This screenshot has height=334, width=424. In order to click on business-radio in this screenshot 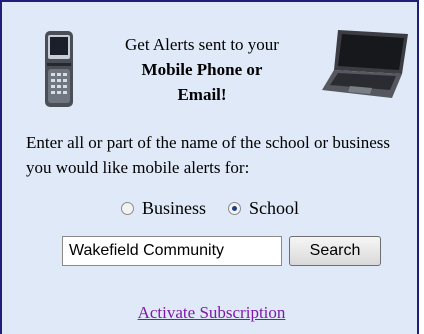, I will do `click(127, 208)`.